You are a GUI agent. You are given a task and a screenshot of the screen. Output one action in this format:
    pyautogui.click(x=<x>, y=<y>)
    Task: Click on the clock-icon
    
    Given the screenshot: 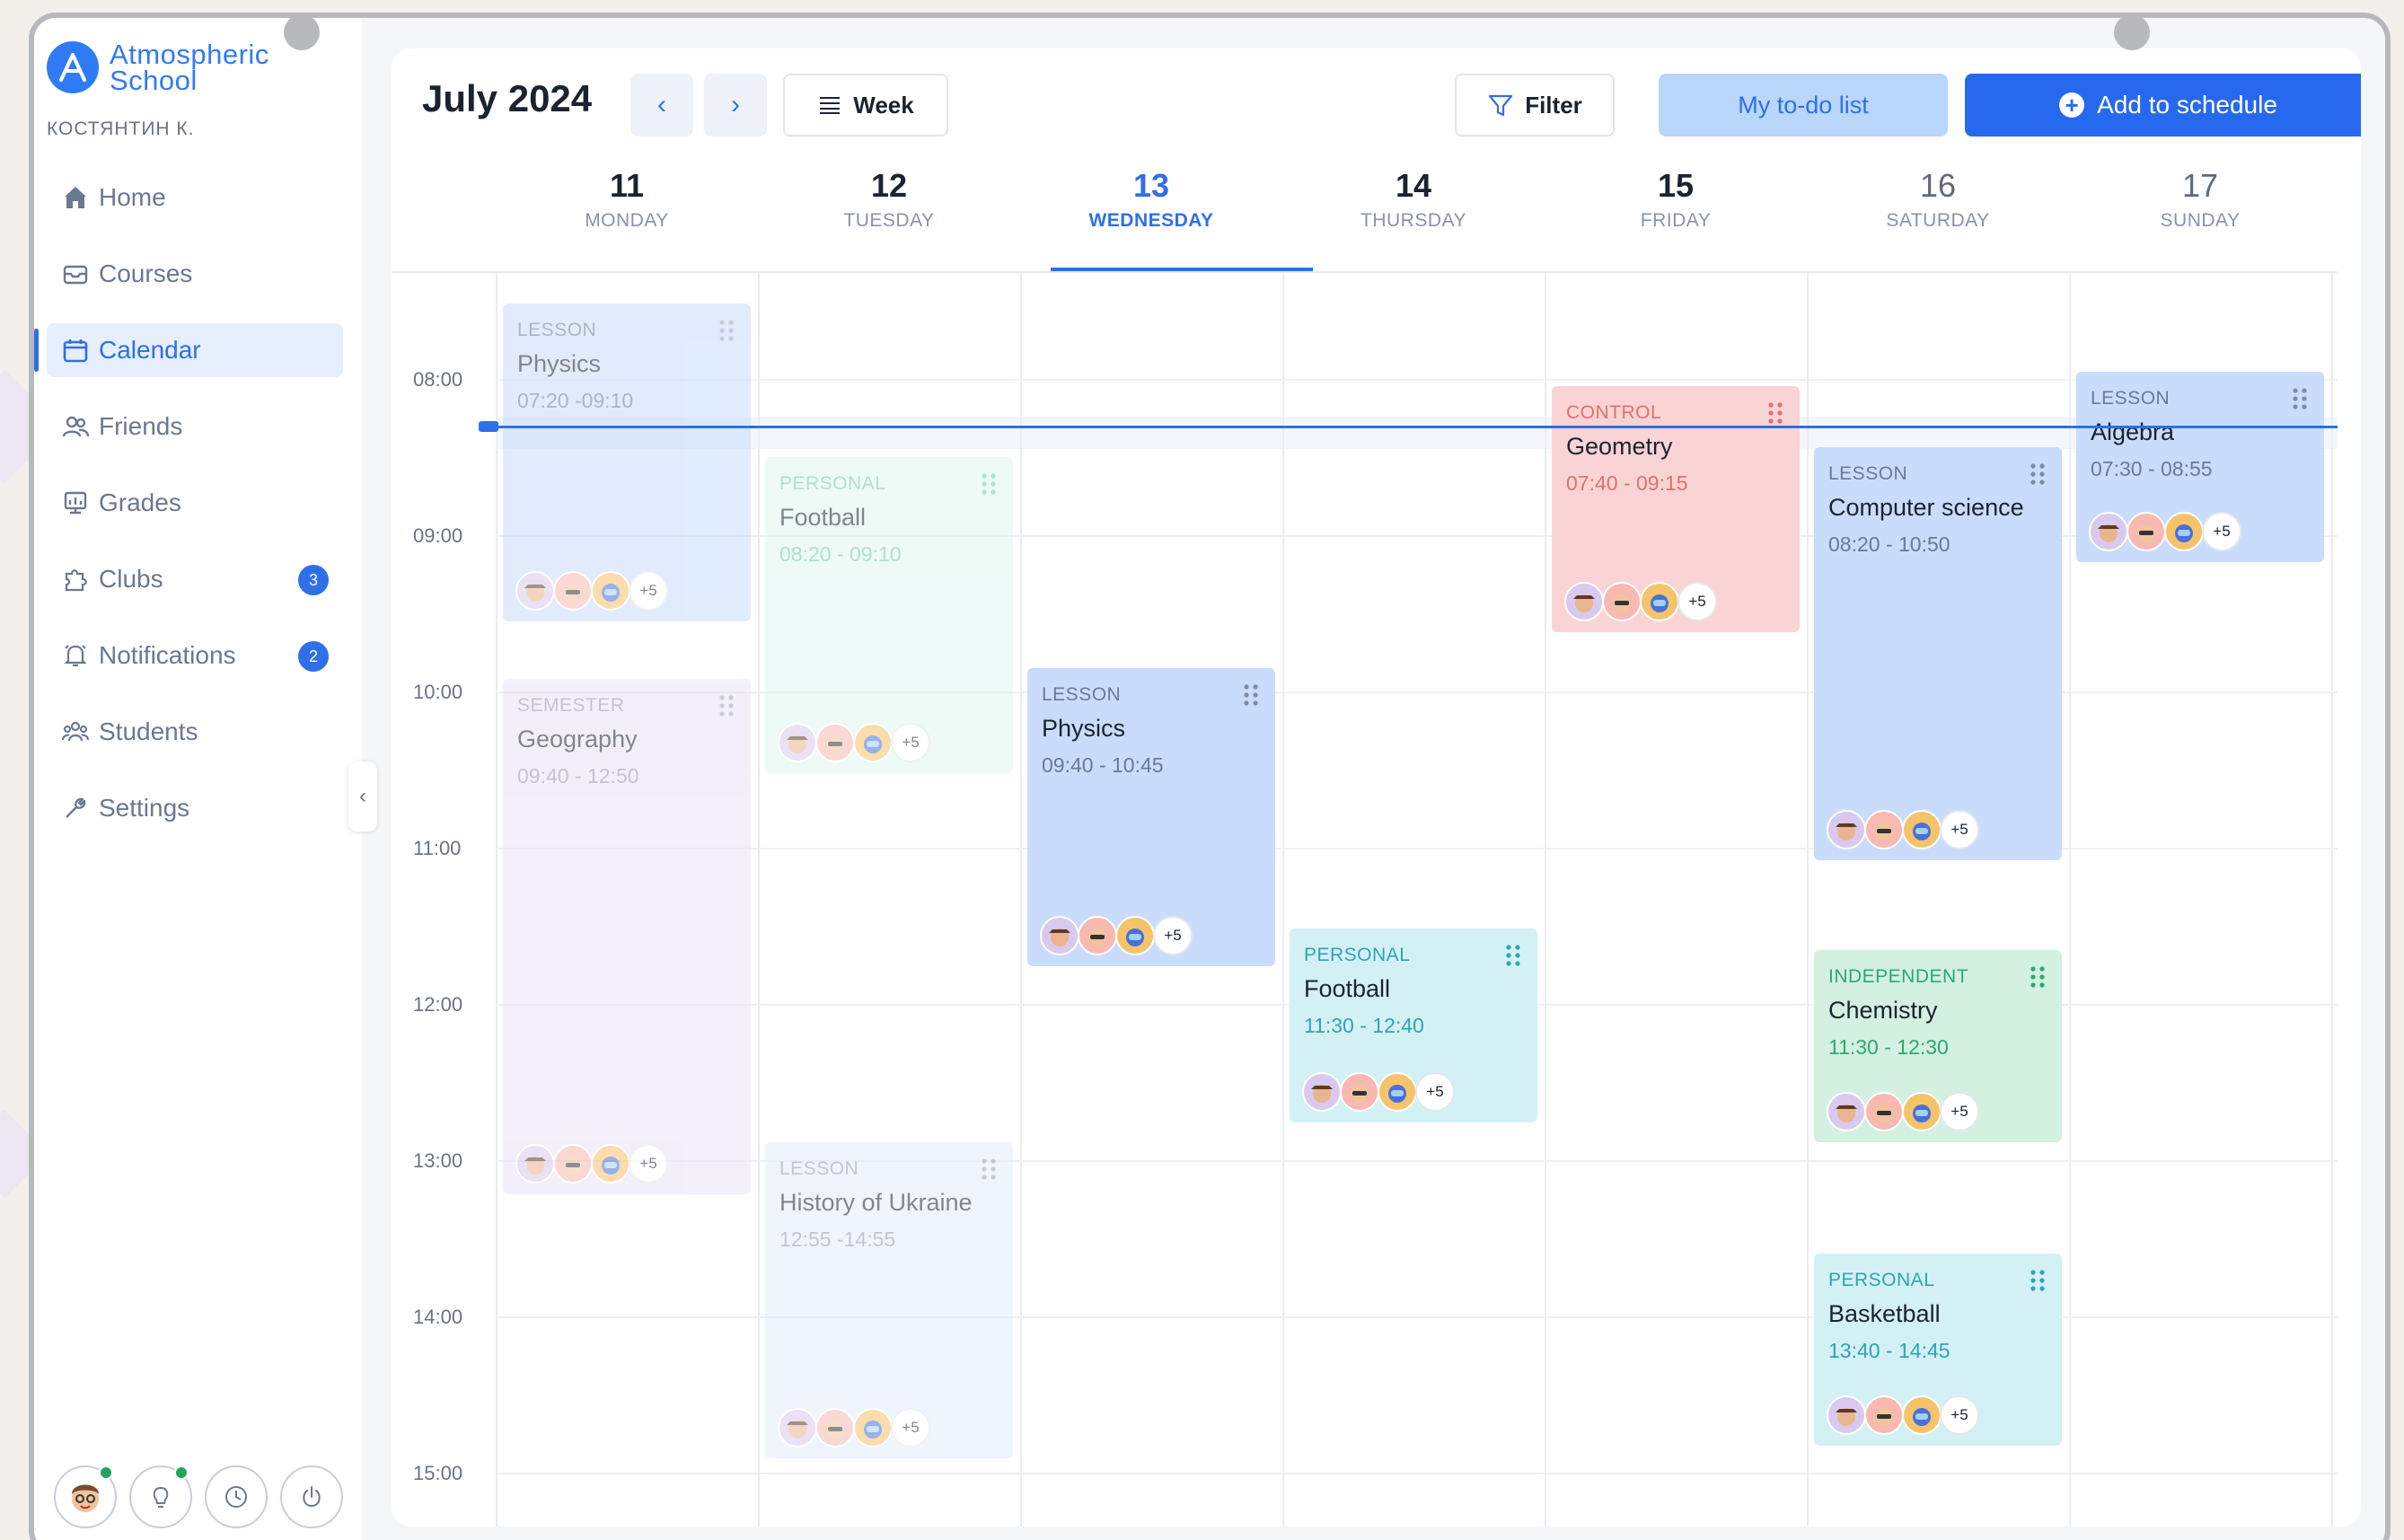 What is the action you would take?
    pyautogui.click(x=236, y=1497)
    